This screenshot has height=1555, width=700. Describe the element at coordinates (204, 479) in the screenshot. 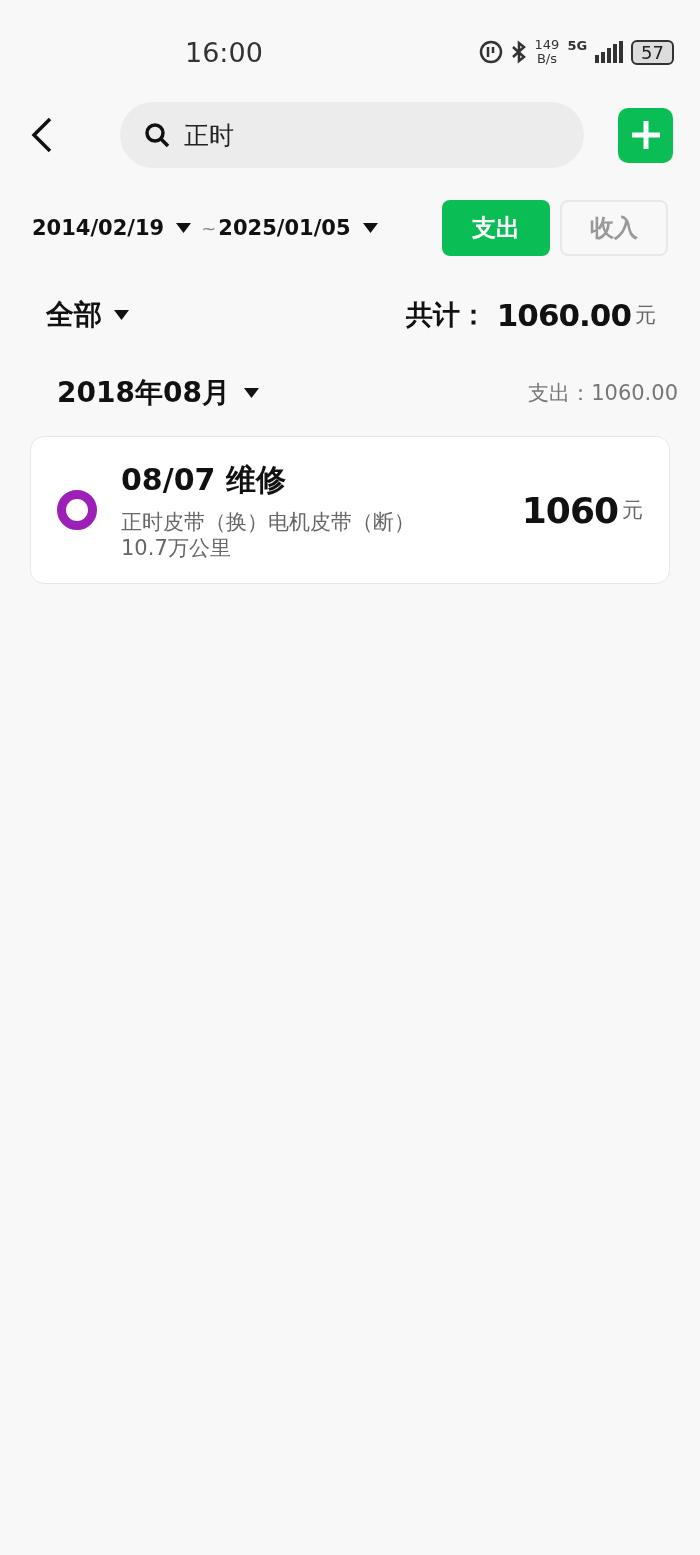

I see `entry-title: 08/07 维修` at that location.